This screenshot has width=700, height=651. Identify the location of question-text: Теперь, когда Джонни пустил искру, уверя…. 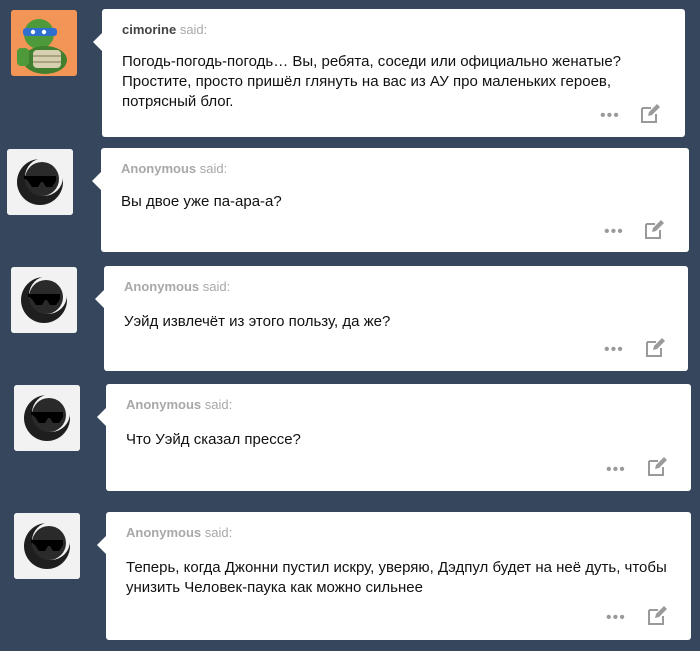
(396, 577).